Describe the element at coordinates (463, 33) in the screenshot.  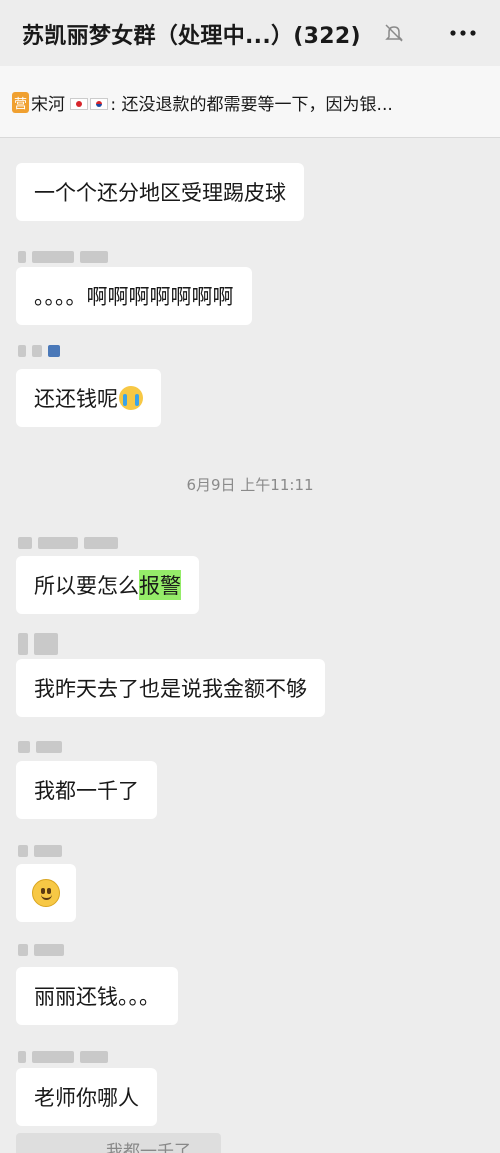
I see `more-icon` at that location.